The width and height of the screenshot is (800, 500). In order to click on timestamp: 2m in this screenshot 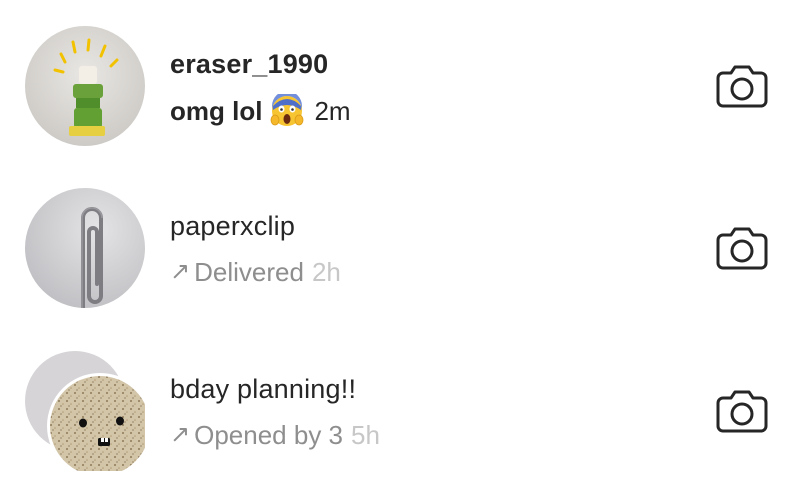, I will do `click(332, 111)`.